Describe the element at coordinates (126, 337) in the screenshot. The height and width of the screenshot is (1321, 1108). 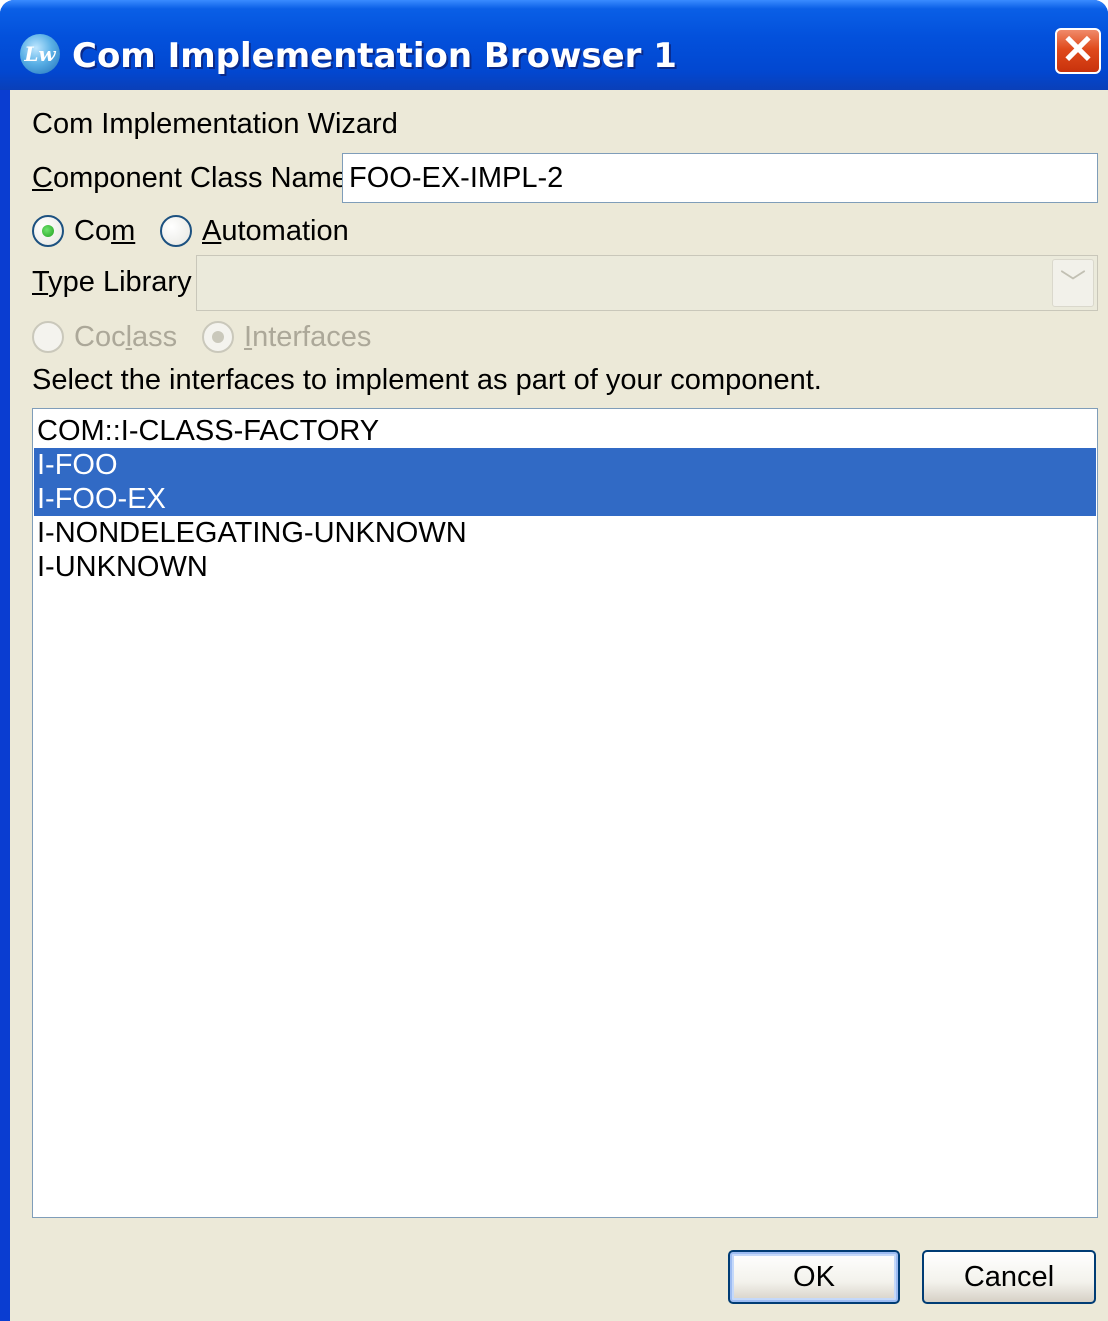
I see `coclass-radio-label: Coclass` at that location.